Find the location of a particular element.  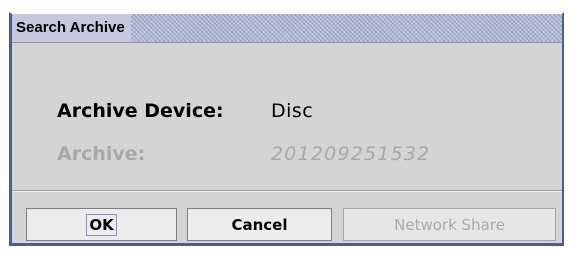

cancel-button: Cancel is located at coordinates (259, 224).